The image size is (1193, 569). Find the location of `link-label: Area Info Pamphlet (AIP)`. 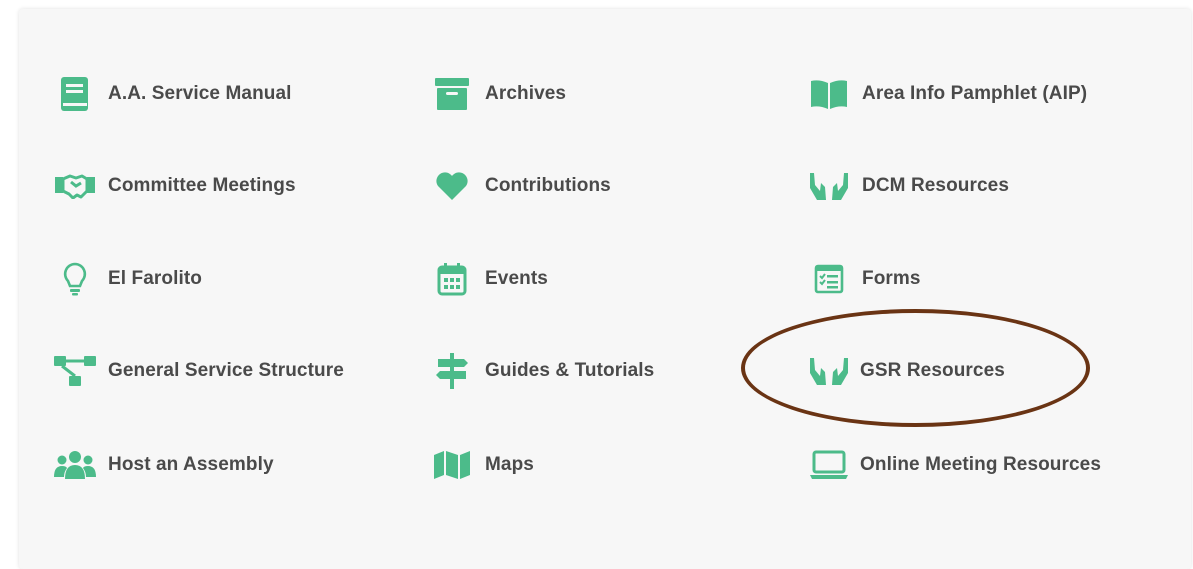

link-label: Area Info Pamphlet (AIP) is located at coordinates (975, 93).